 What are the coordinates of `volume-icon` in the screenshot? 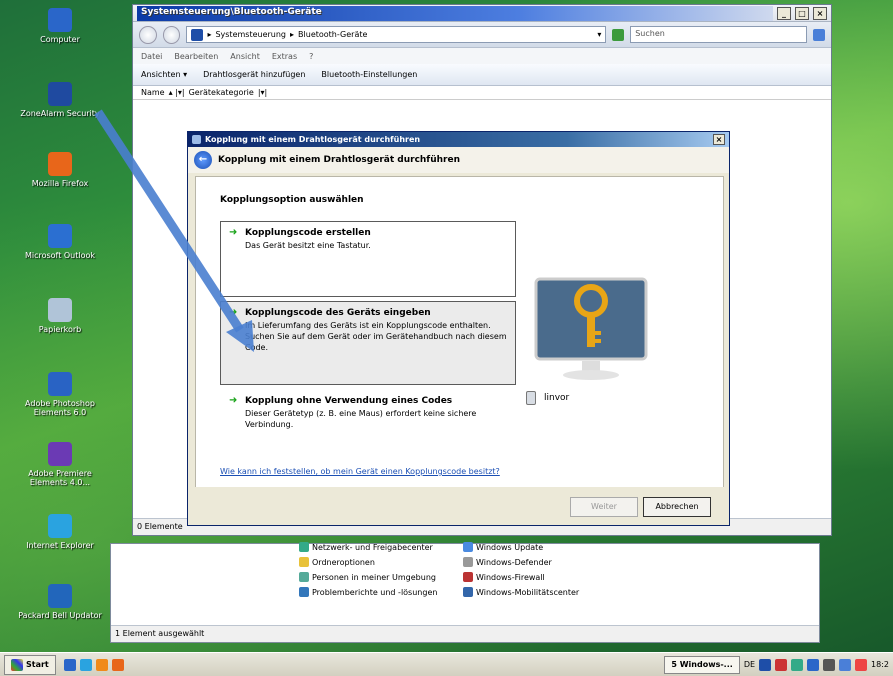 It's located at (861, 664).